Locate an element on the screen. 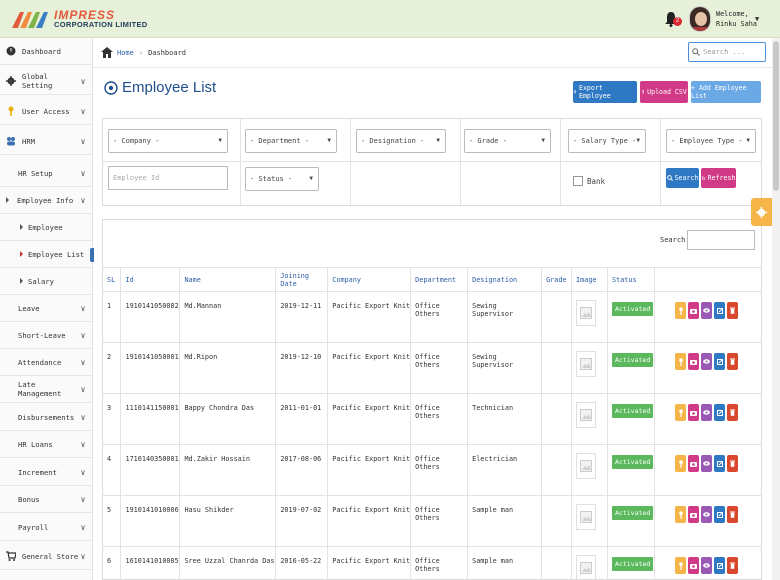 The image size is (780, 580). sidebar-item-payroll: Payroll ∨ is located at coordinates (46, 527).